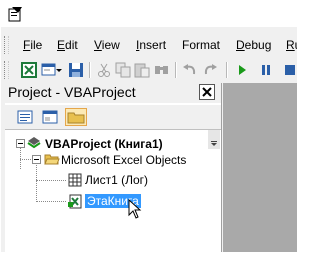  What do you see at coordinates (123, 160) in the screenshot?
I see `tree-folder-label: Microsoft Excel Objects` at bounding box center [123, 160].